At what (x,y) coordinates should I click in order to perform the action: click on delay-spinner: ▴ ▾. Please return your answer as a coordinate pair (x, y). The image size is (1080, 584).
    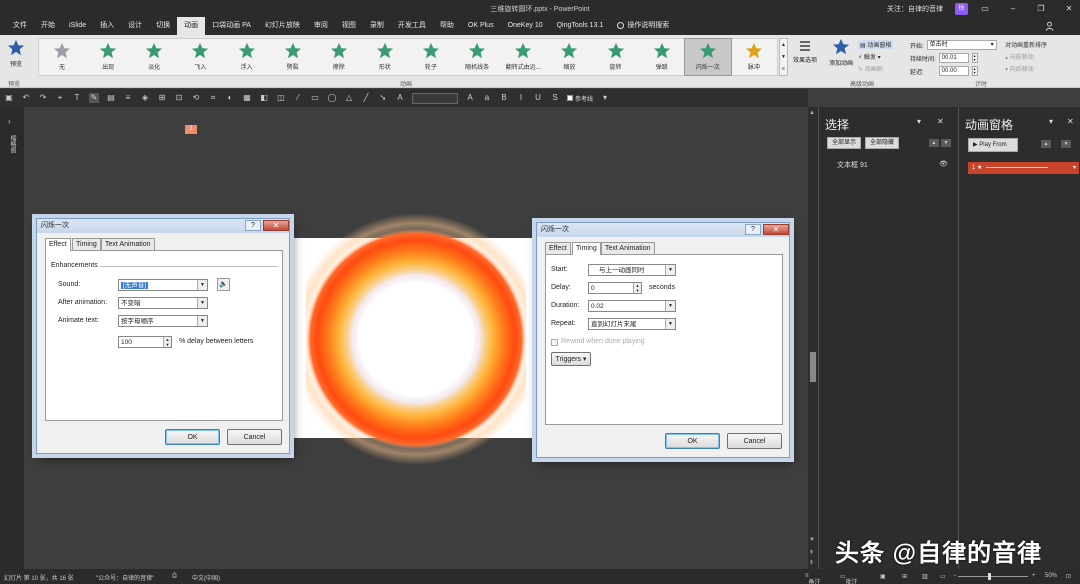
    Looking at the image, I should click on (974, 71).